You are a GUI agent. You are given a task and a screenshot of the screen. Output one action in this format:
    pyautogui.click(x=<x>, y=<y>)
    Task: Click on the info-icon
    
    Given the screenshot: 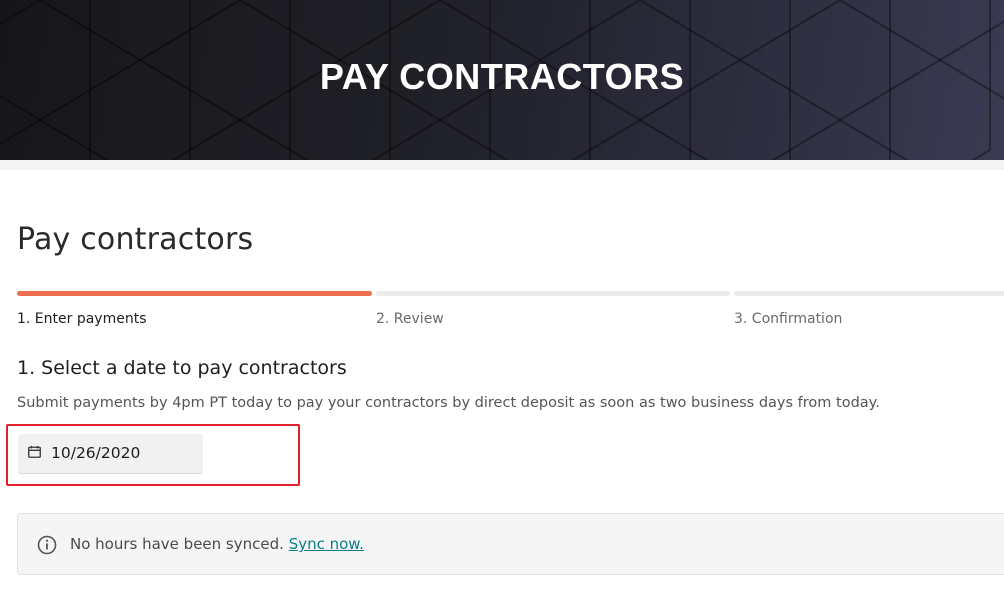 What is the action you would take?
    pyautogui.click(x=47, y=545)
    